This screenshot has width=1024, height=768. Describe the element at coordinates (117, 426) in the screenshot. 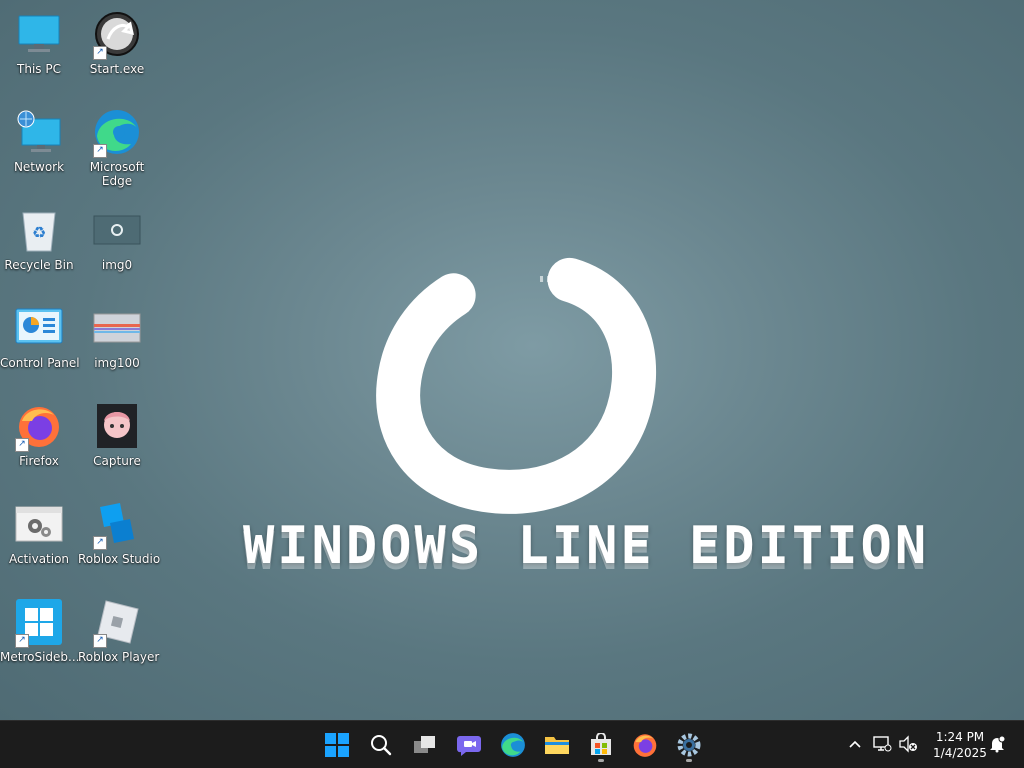

I see `capture-image-icon` at that location.